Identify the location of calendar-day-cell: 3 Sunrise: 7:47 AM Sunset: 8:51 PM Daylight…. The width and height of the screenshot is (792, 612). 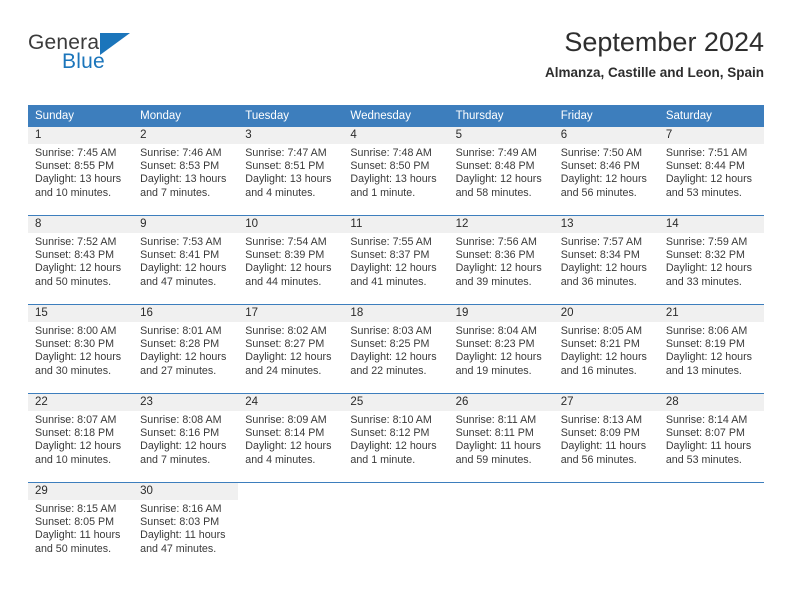
(291, 171).